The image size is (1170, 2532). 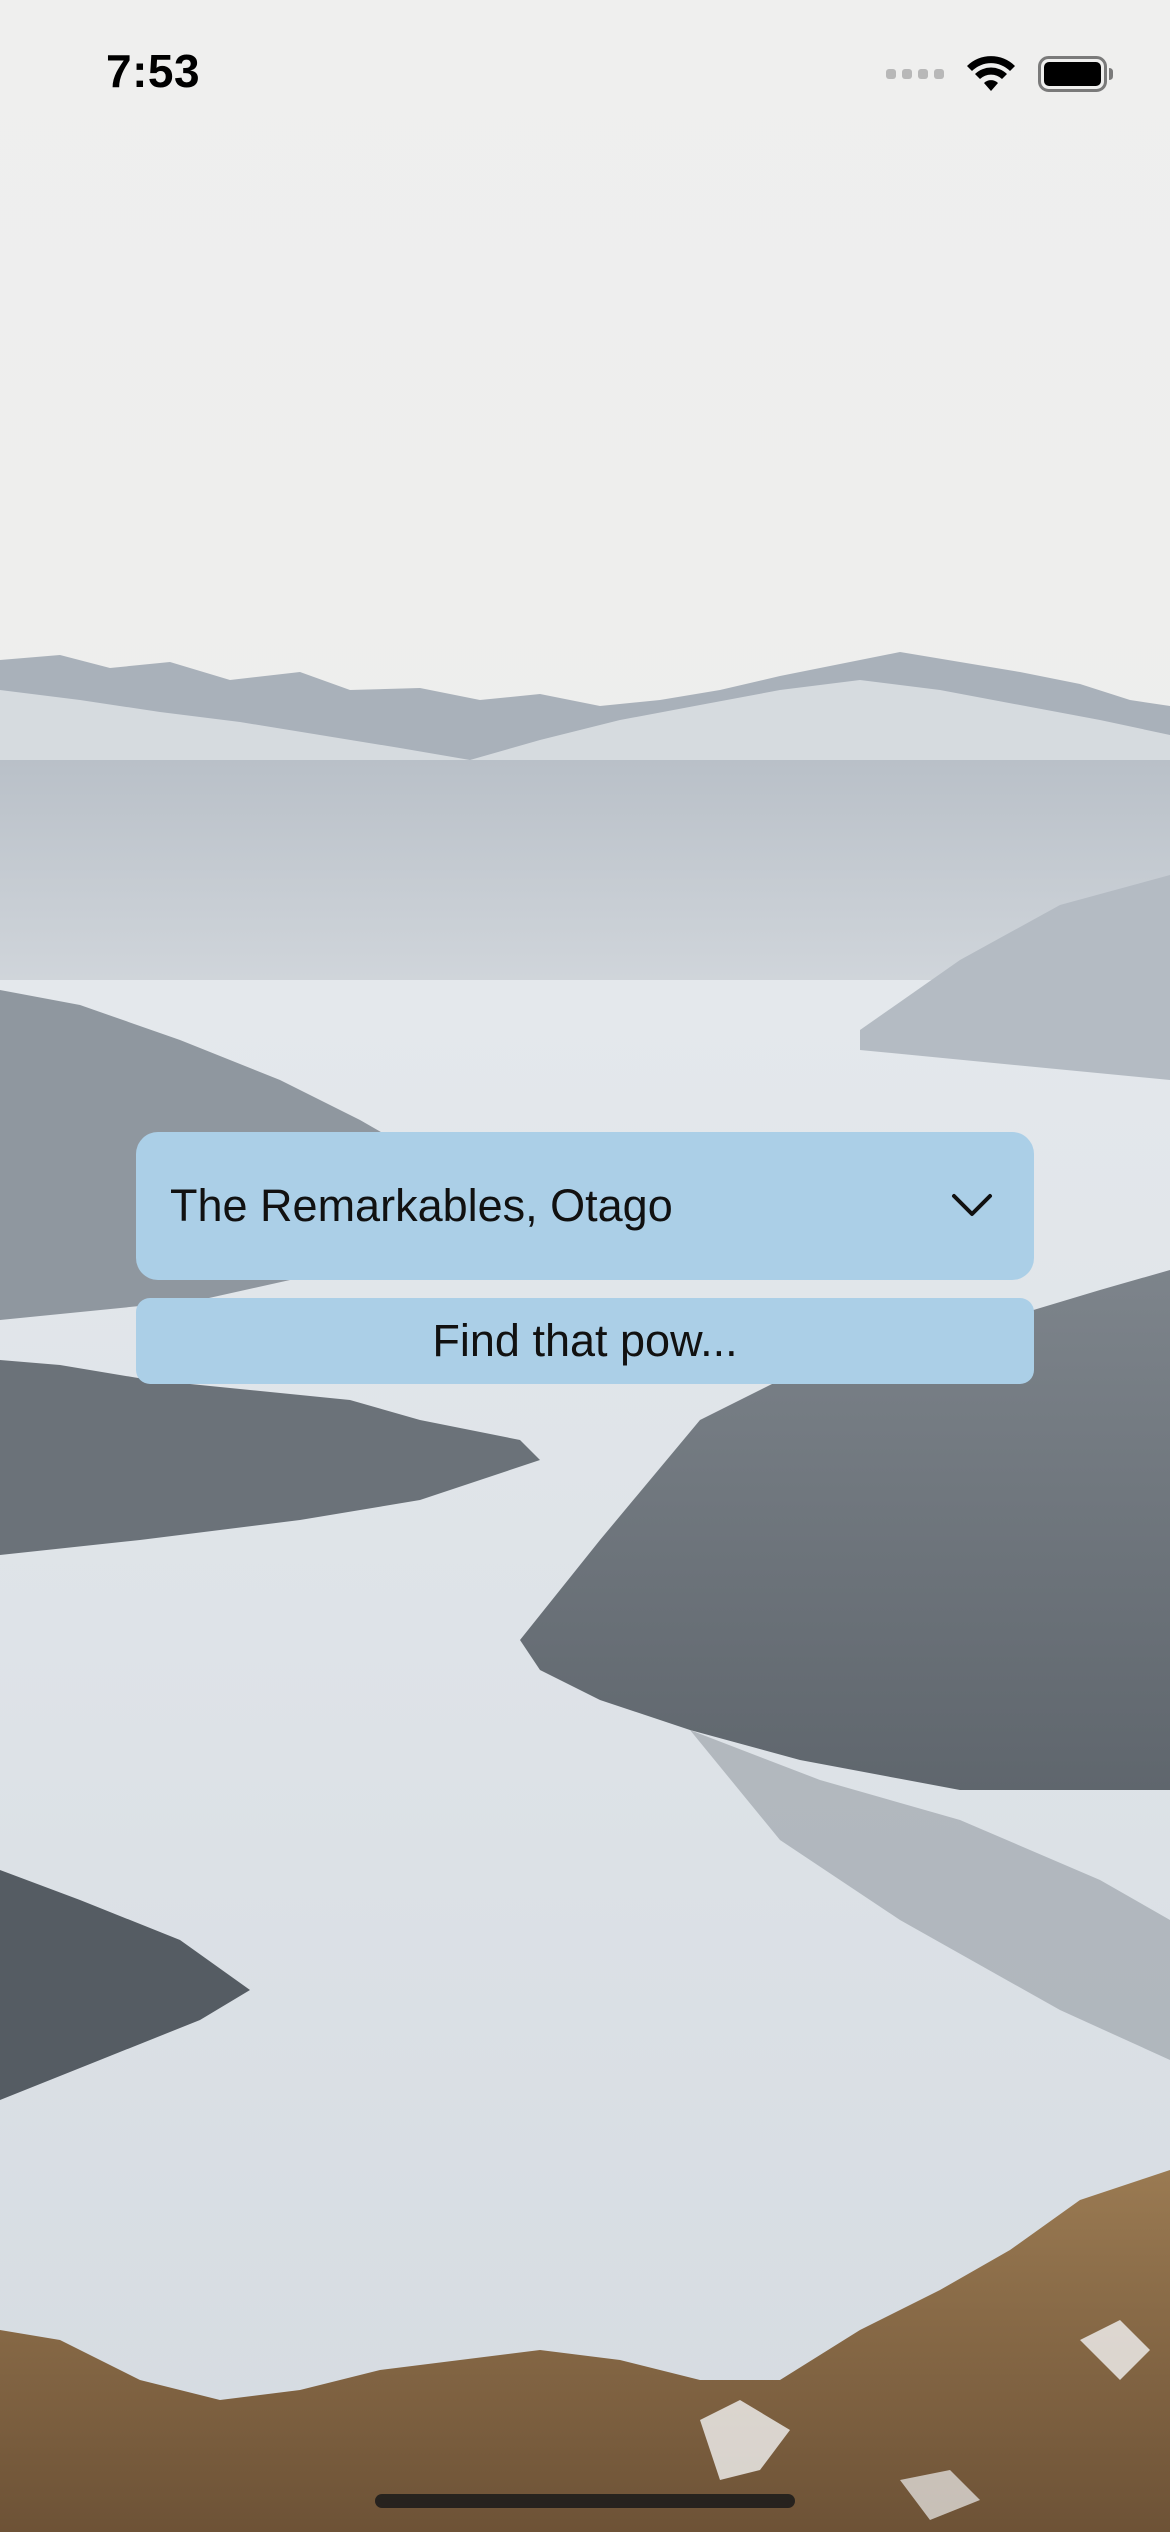 What do you see at coordinates (585, 70) in the screenshot?
I see `status-bar: 7:53` at bounding box center [585, 70].